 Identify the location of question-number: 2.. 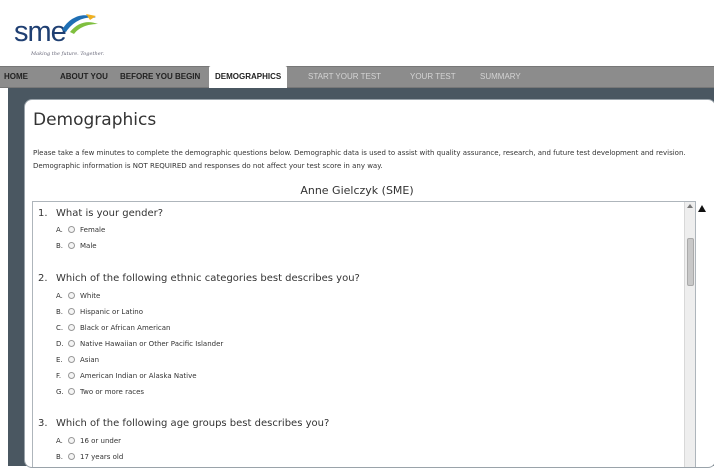
(43, 278).